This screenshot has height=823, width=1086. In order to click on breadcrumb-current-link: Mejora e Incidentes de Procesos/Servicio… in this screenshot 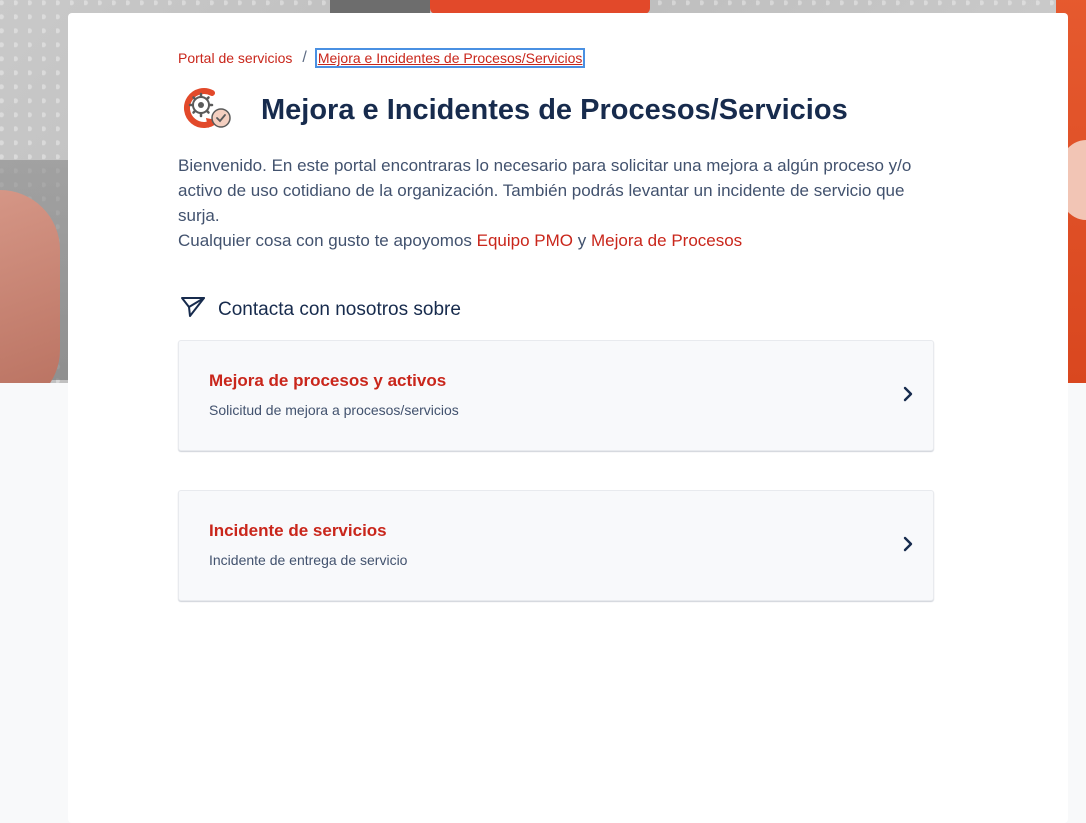, I will do `click(450, 58)`.